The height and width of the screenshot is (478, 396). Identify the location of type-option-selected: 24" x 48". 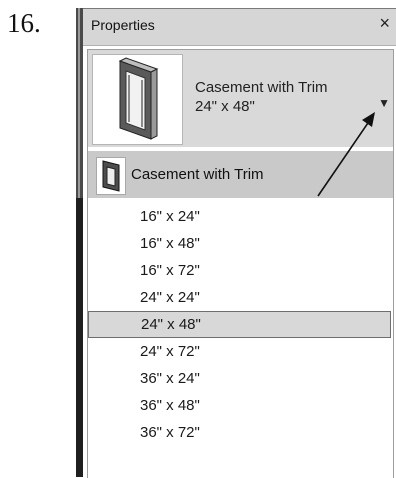
(239, 324).